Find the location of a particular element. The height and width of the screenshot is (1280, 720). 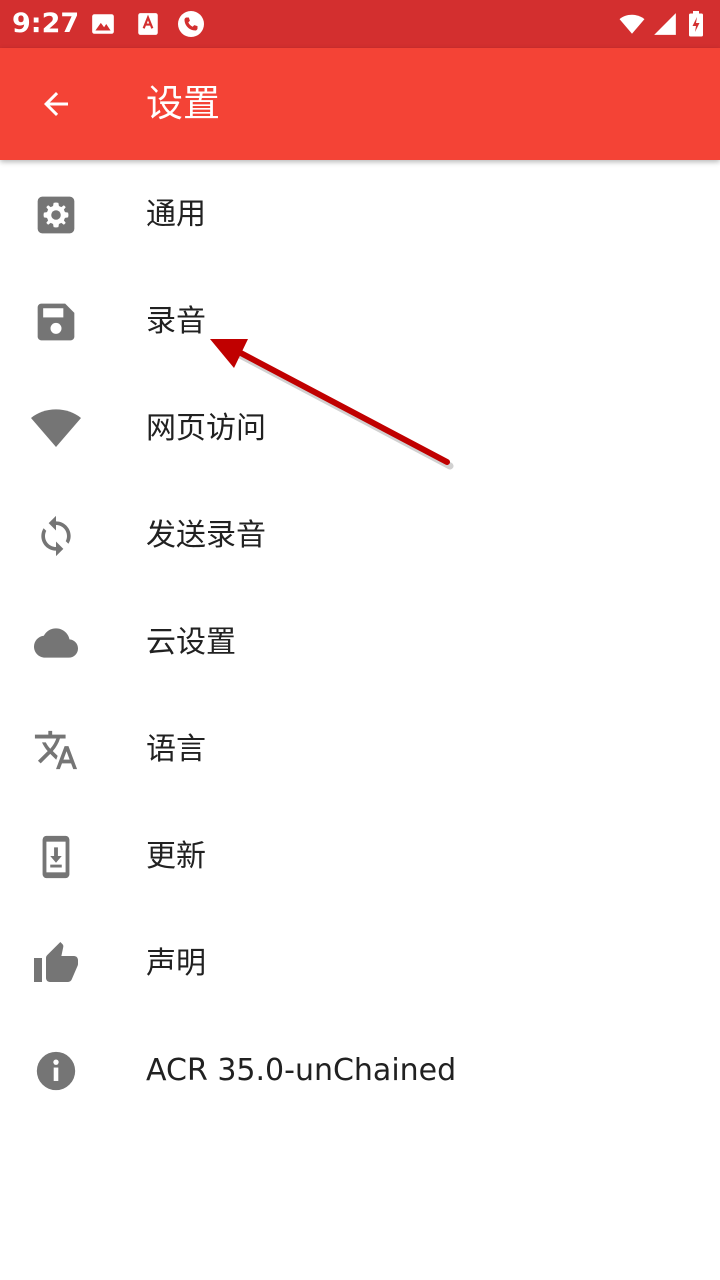

settings-item-language: 语言 is located at coordinates (360, 748).